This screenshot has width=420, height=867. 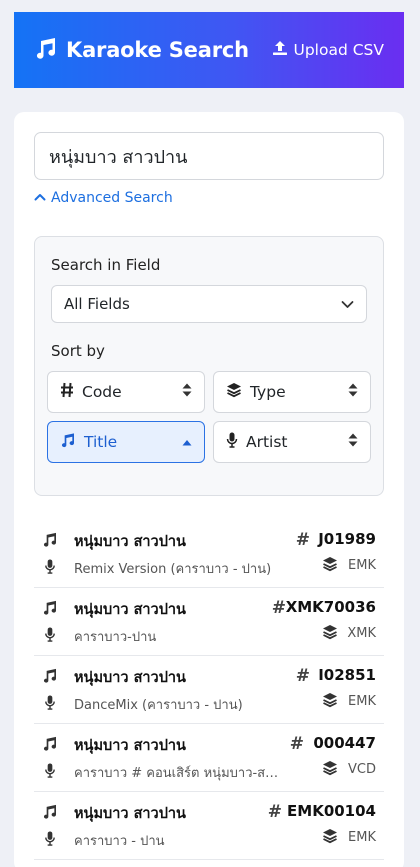 What do you see at coordinates (292, 442) in the screenshot?
I see `sort-artist-button: Artist` at bounding box center [292, 442].